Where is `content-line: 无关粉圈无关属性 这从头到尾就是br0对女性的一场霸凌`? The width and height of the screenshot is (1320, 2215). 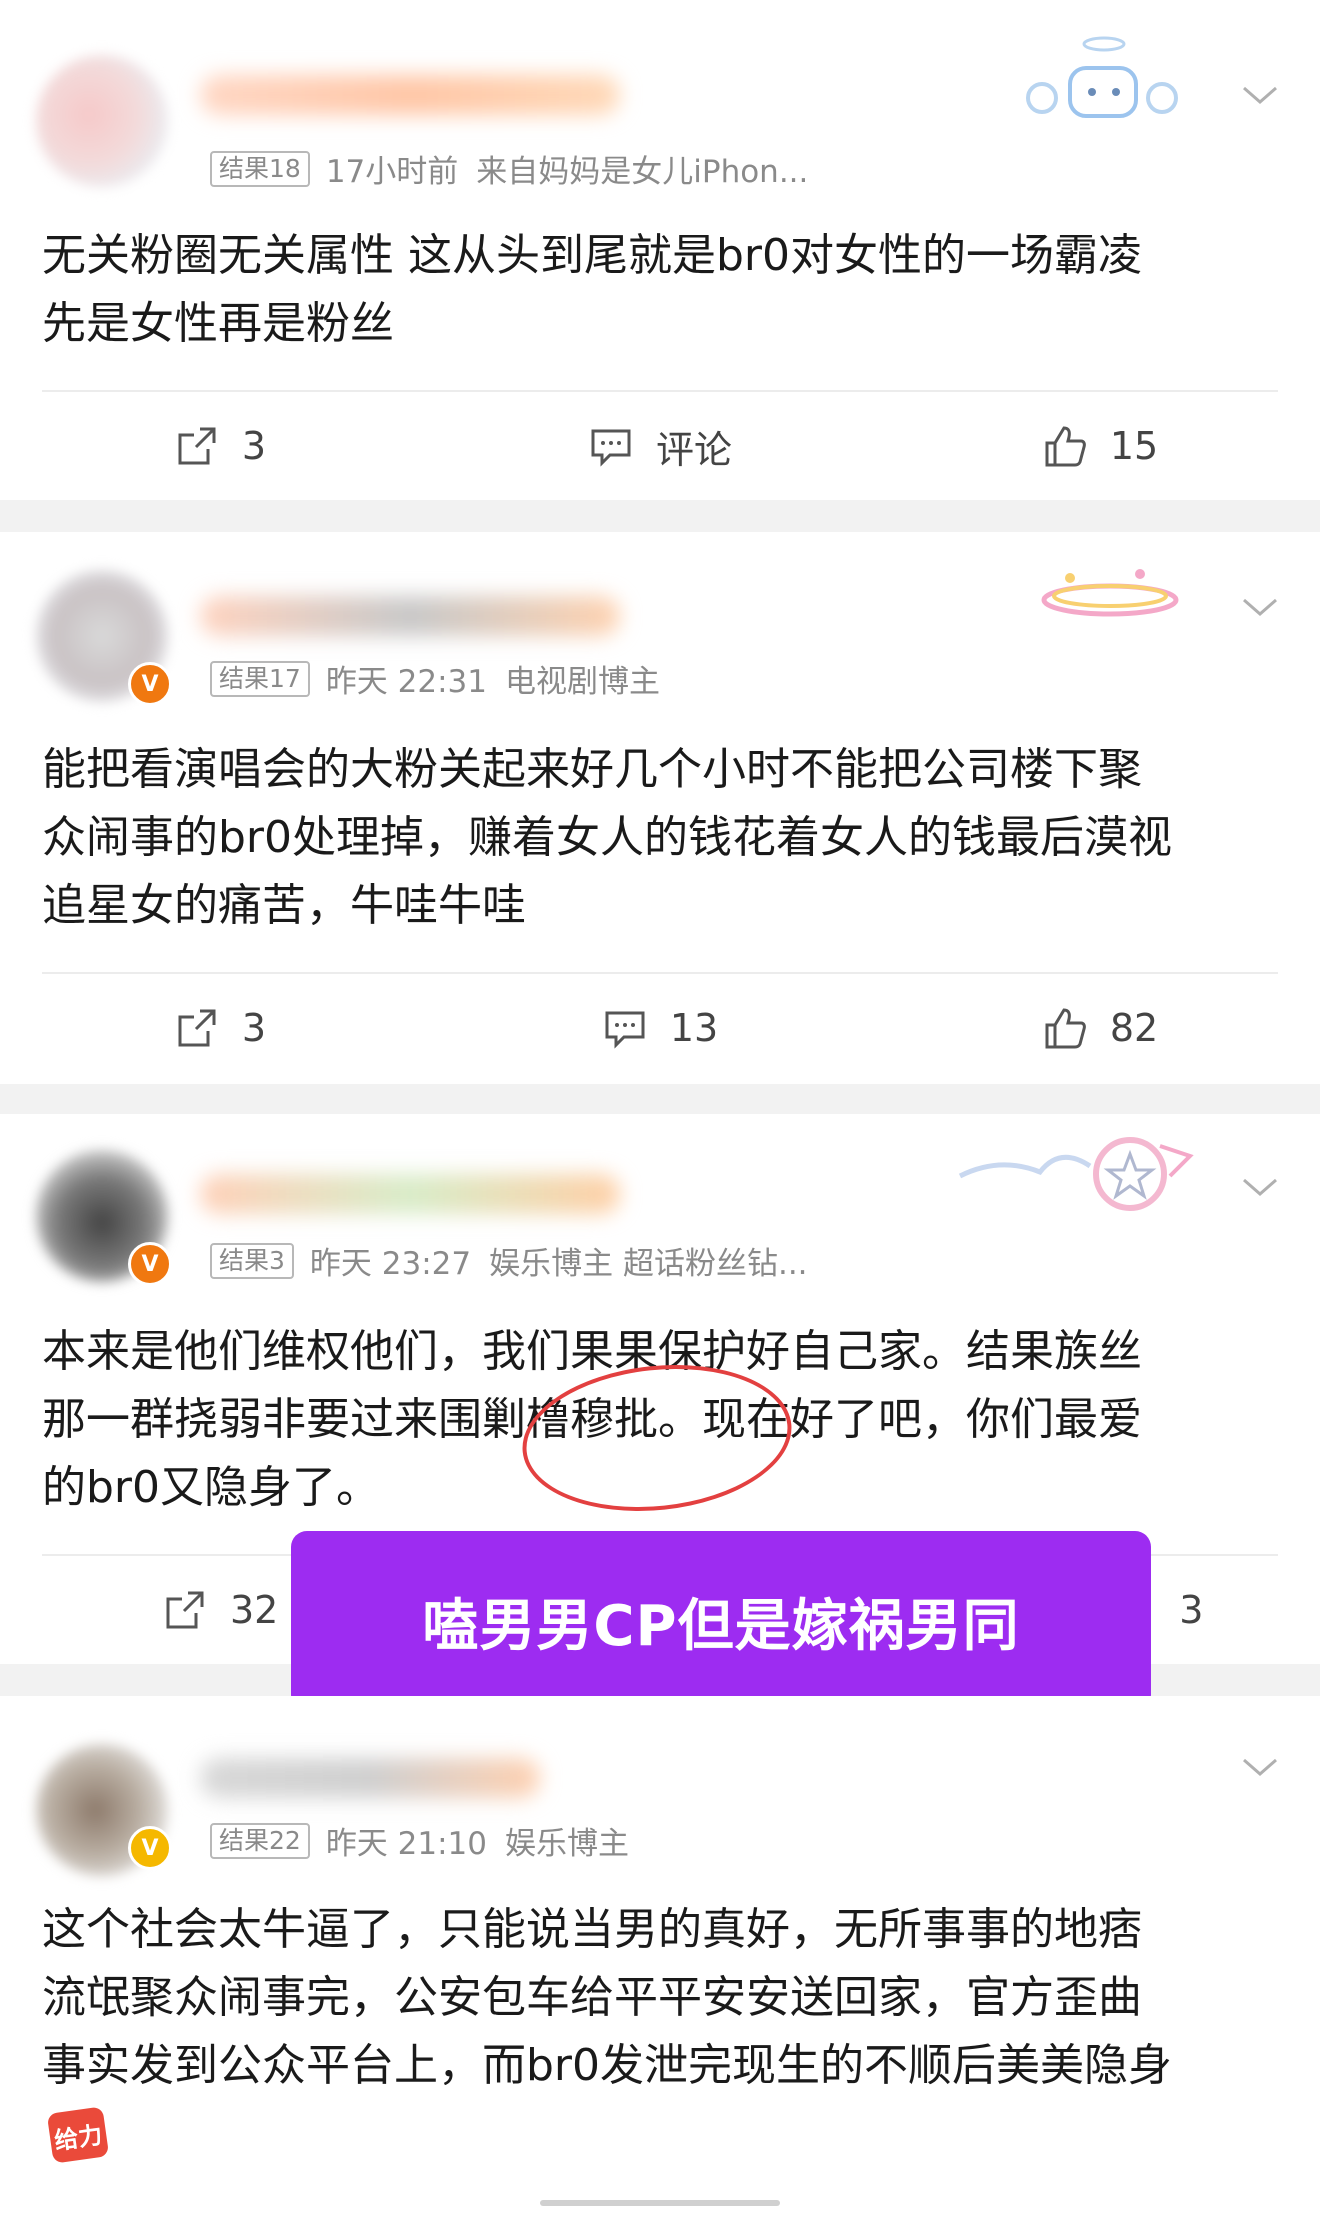
content-line: 无关粉圈无关属性 这从头到尾就是br0对女性的一场霸凌 is located at coordinates (592, 255).